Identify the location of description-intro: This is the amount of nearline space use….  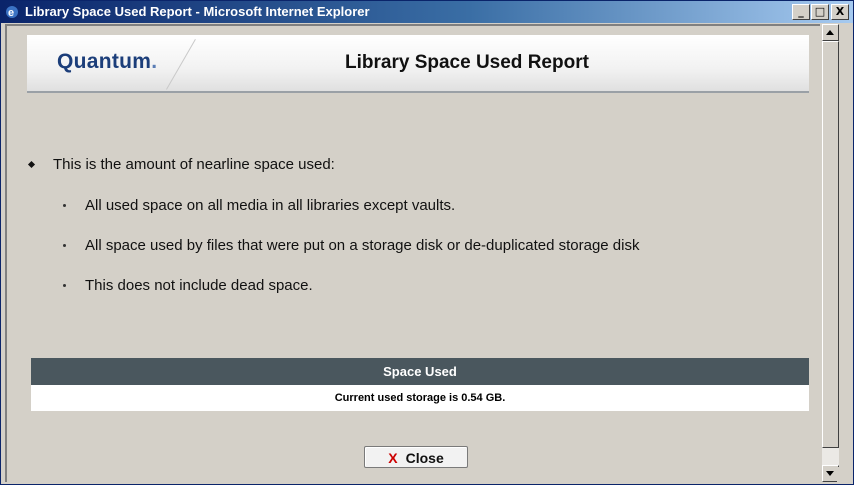
(183, 164).